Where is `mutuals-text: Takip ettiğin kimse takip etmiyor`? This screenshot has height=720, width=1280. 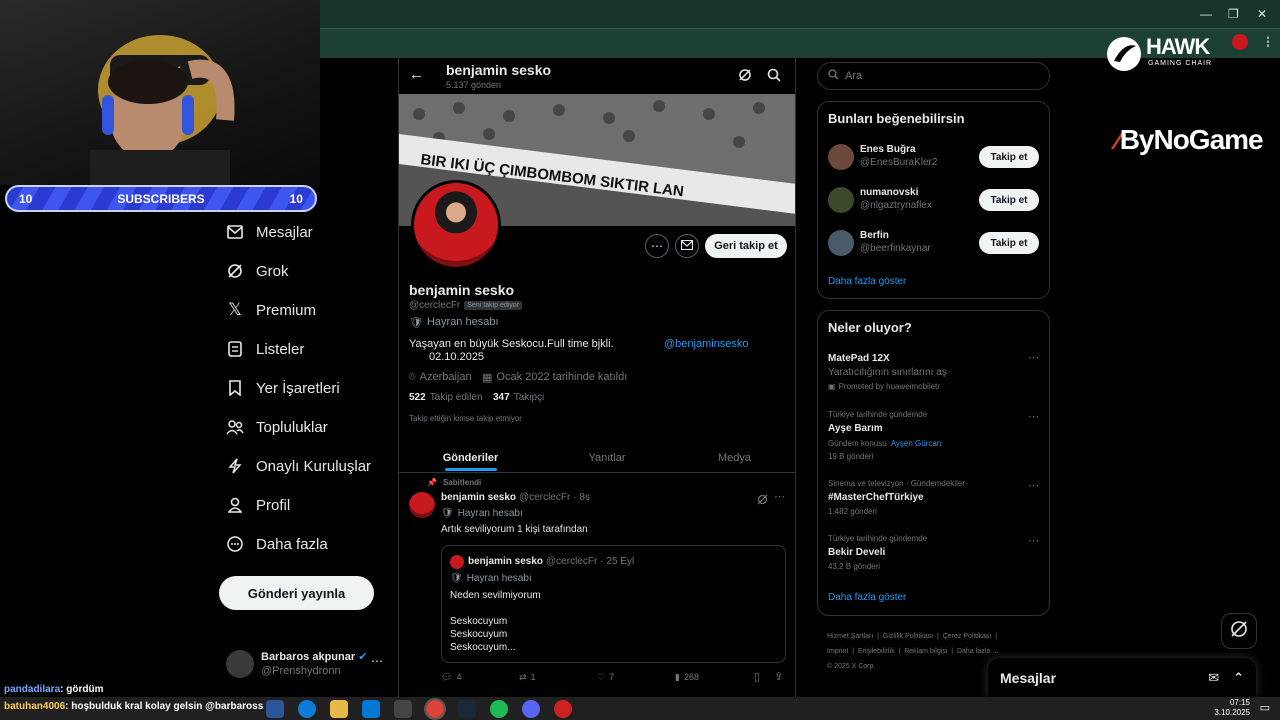
mutuals-text: Takip ettiğin kimse takip etmiyor is located at coordinates (465, 418).